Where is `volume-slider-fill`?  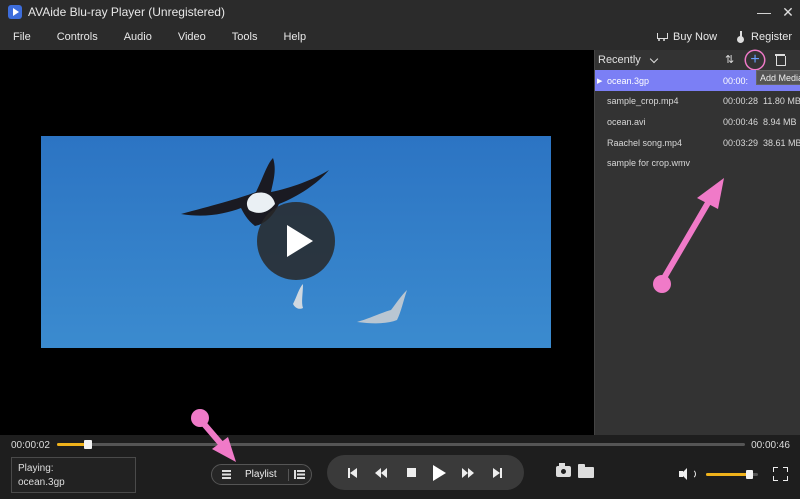 volume-slider-fill is located at coordinates (727, 474).